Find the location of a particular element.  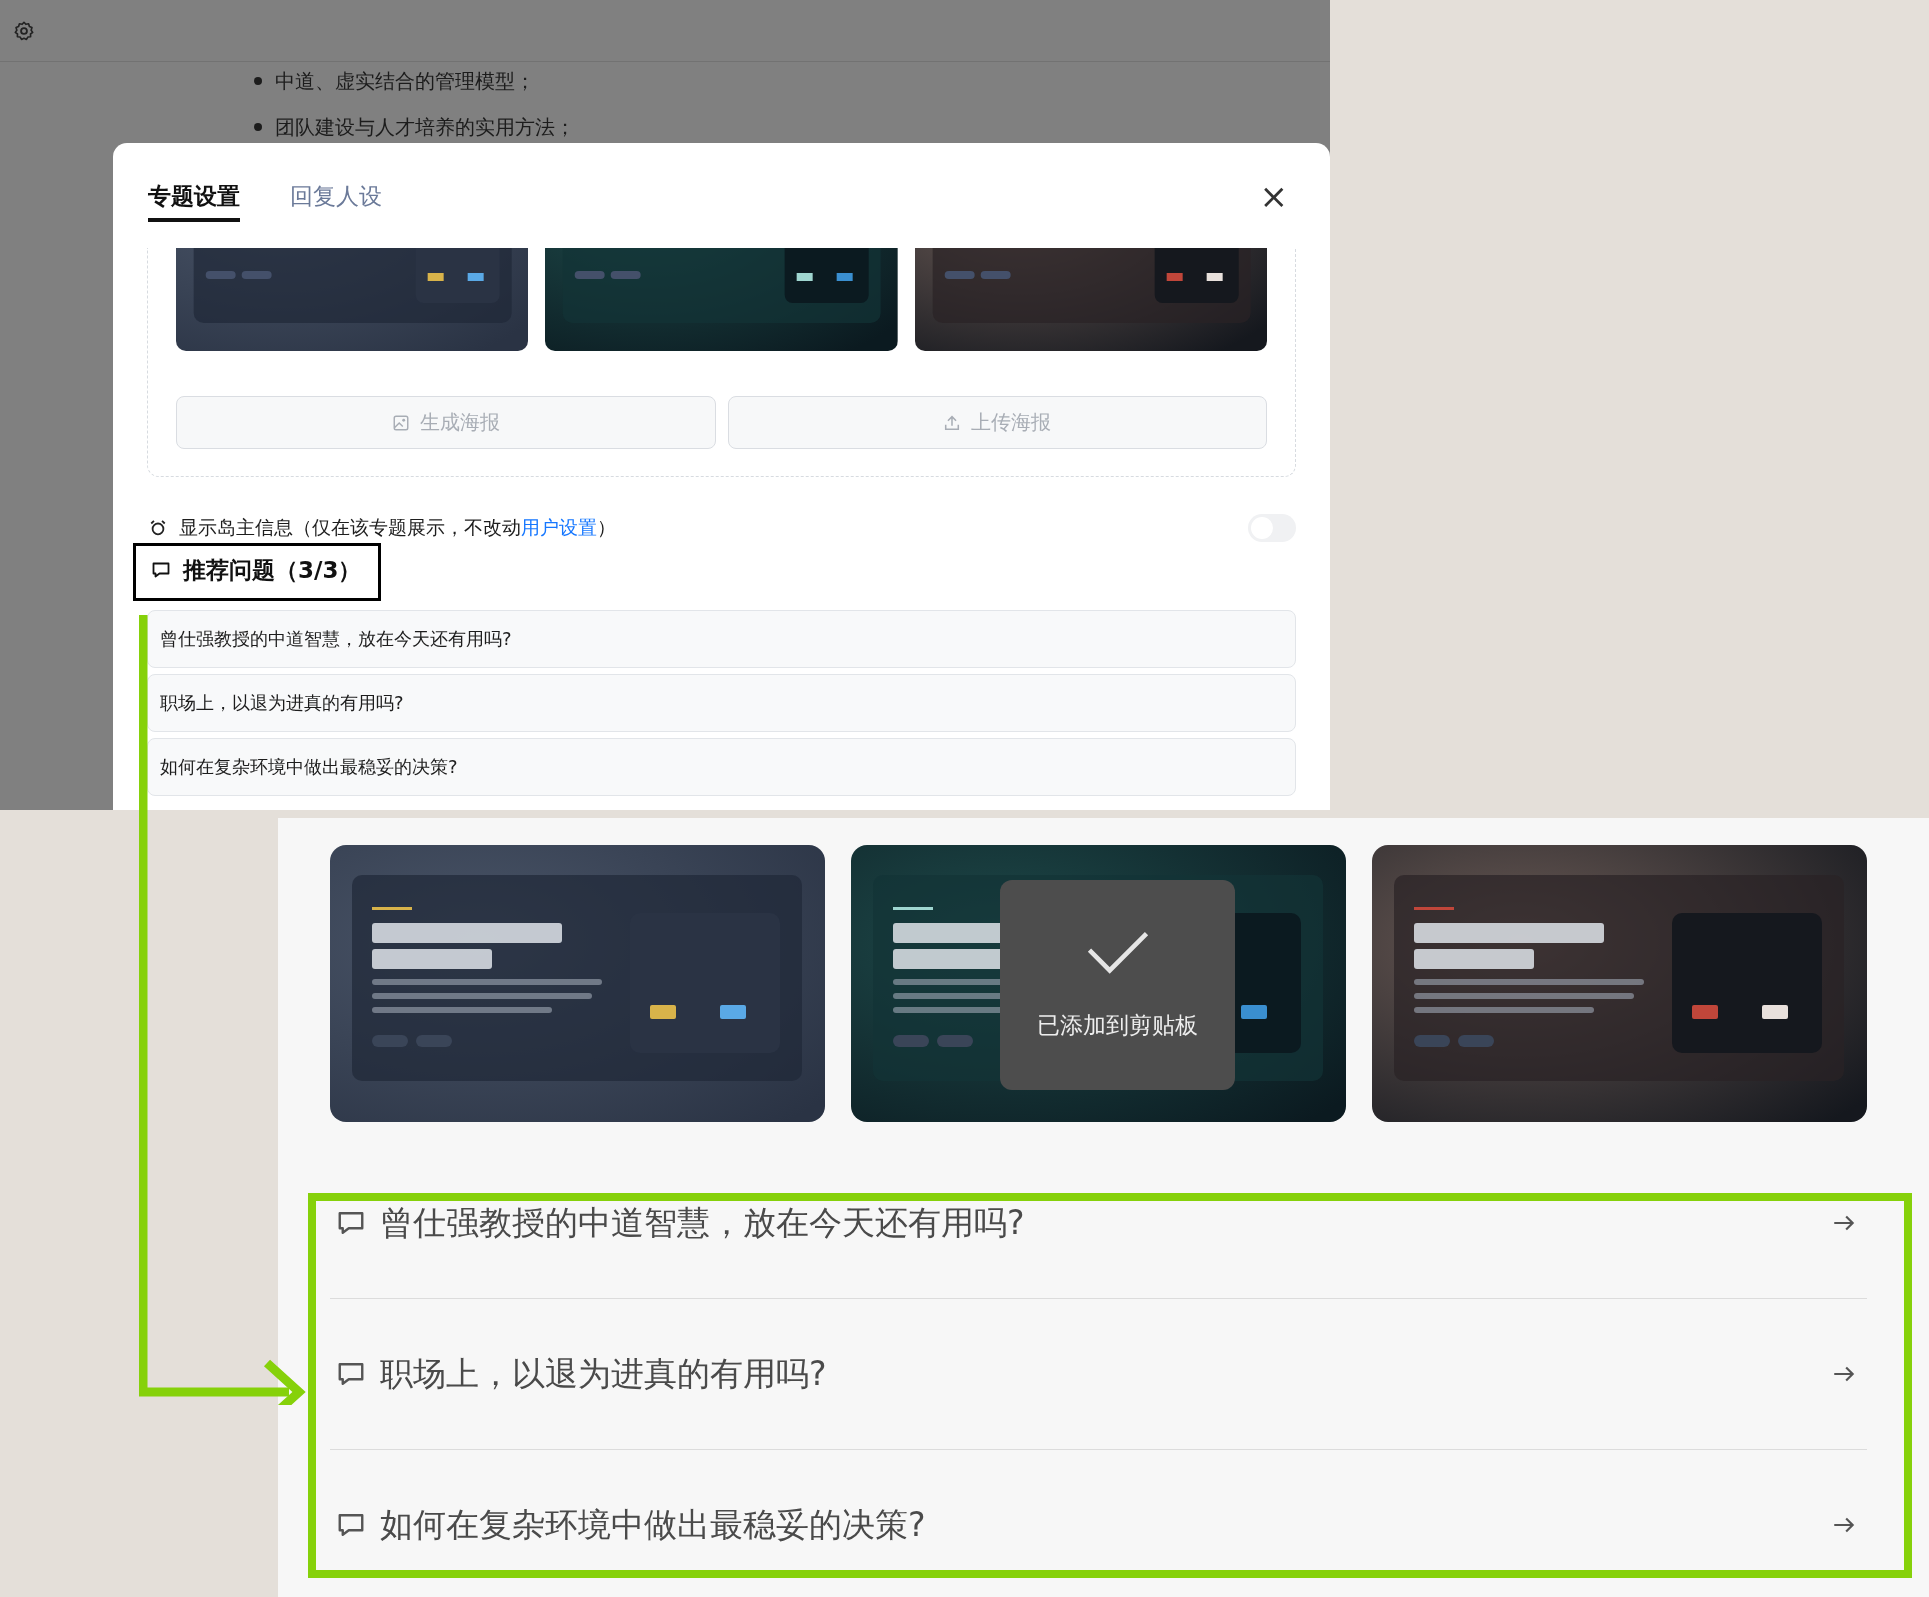

section-title: 推荐问题（3/3） is located at coordinates (272, 570).